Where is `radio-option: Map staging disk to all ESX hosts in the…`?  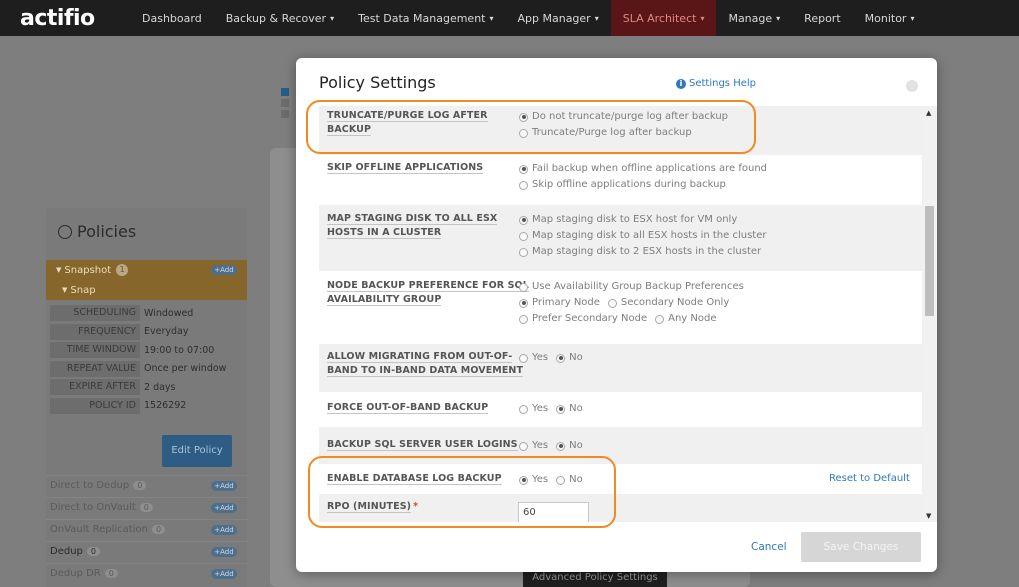
radio-option: Map staging disk to all ESX hosts in the… is located at coordinates (642, 236).